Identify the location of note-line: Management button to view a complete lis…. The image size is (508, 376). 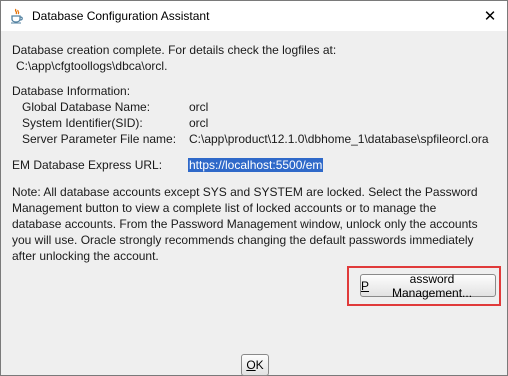
(224, 208).